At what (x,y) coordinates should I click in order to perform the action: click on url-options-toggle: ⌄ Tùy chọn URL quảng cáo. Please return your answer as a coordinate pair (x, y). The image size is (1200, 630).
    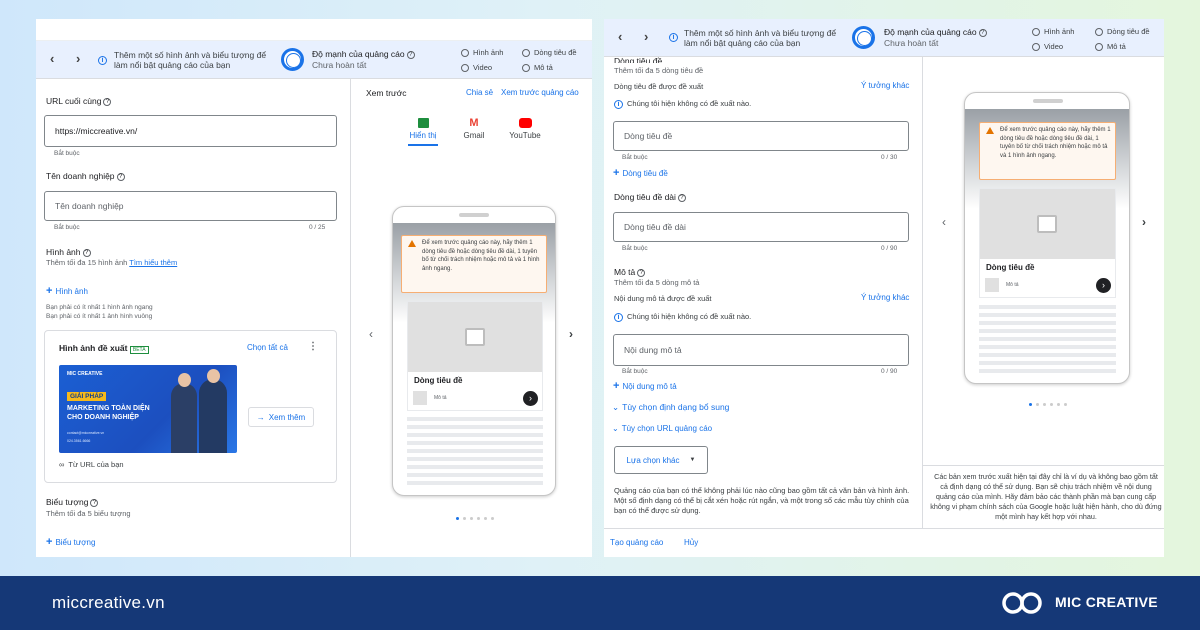
    Looking at the image, I should click on (662, 428).